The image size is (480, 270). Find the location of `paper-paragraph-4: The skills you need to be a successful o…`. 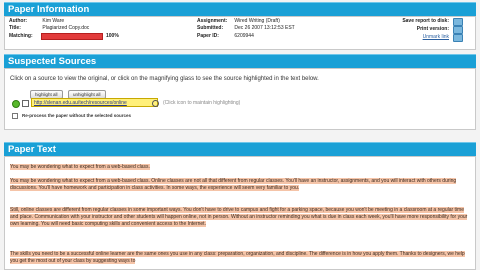

paper-paragraph-4: The skills you need to be a successful o… is located at coordinates (237, 257).